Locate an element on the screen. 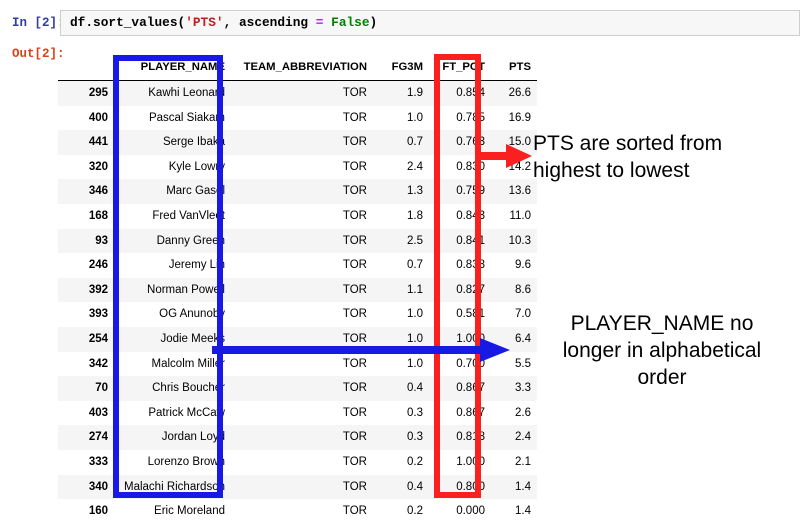 This screenshot has width=808, height=524. pts-cell: 16.9 is located at coordinates (514, 118).